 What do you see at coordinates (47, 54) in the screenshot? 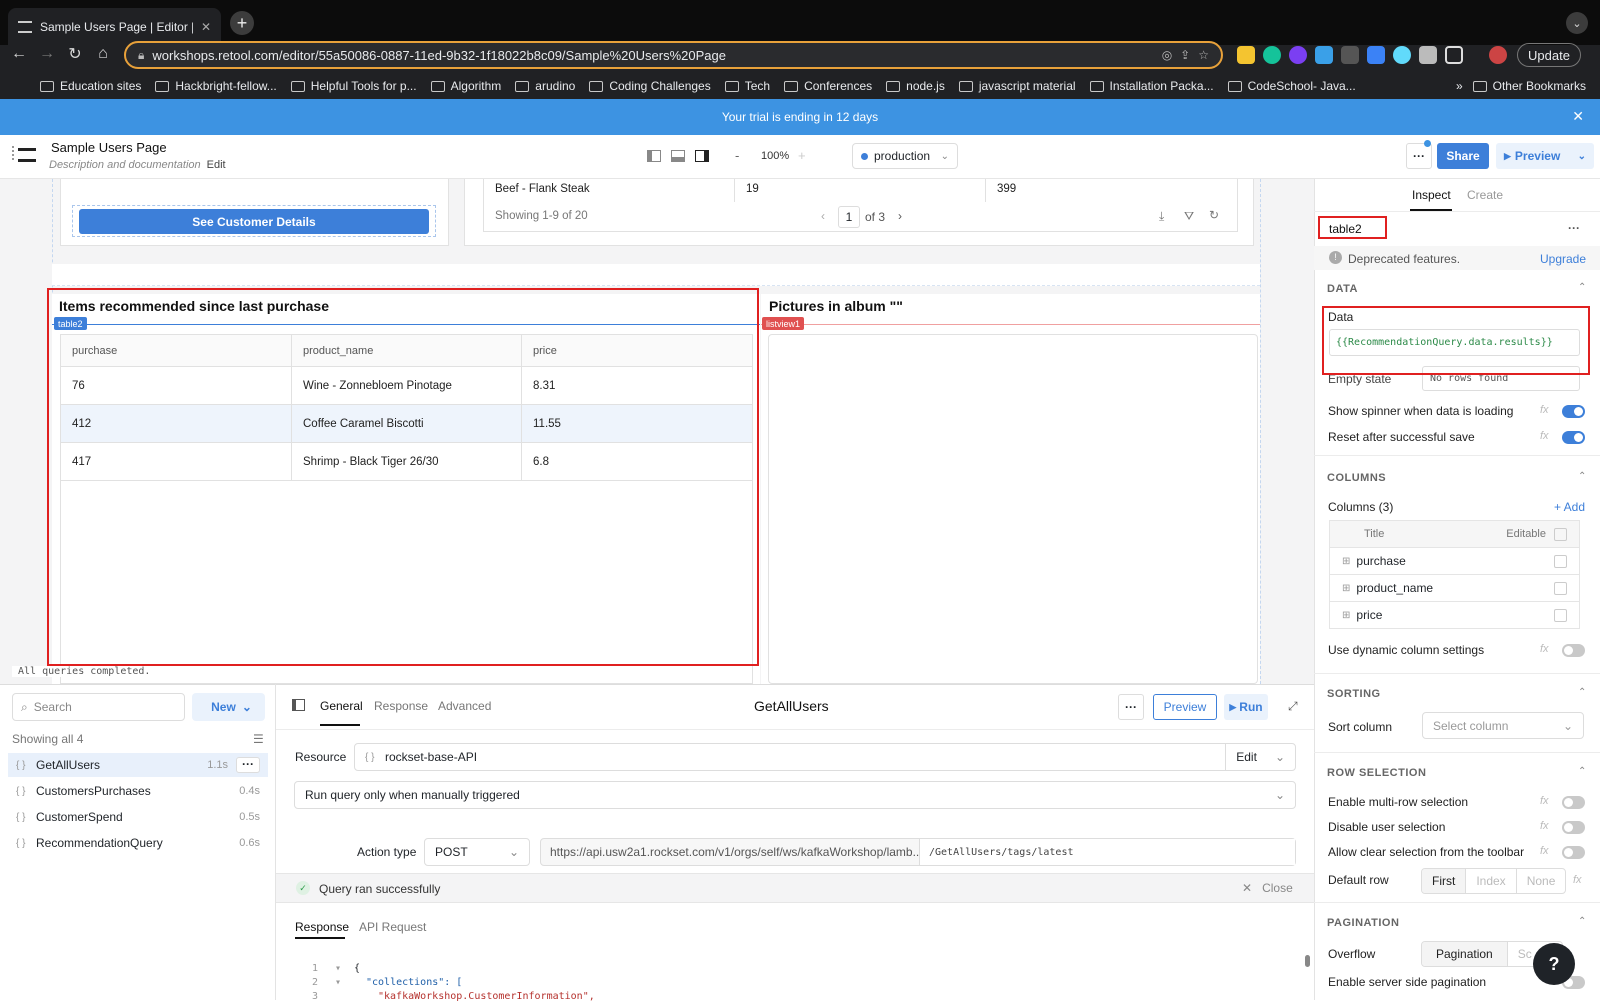
I see `forward-icon: →` at bounding box center [47, 54].